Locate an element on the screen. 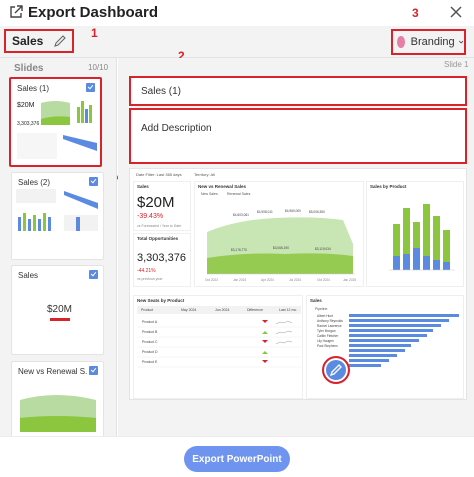 The image size is (474, 477). dashboard-toolbar: Sales Branding is located at coordinates (237, 42).